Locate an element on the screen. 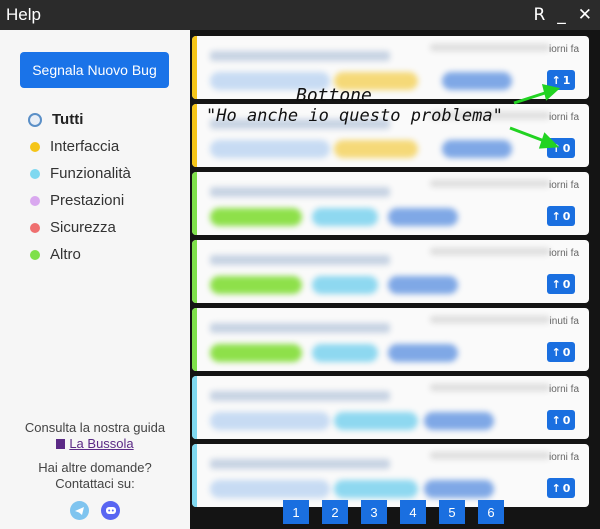 This screenshot has width=600, height=529. category-item-tutti: Tutti is located at coordinates (79, 119).